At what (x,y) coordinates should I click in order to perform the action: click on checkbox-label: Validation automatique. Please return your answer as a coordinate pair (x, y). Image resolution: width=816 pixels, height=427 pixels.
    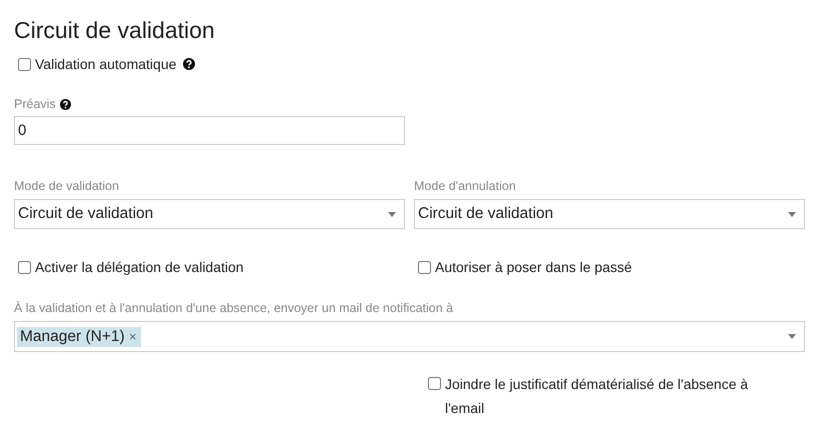
    Looking at the image, I should click on (105, 64).